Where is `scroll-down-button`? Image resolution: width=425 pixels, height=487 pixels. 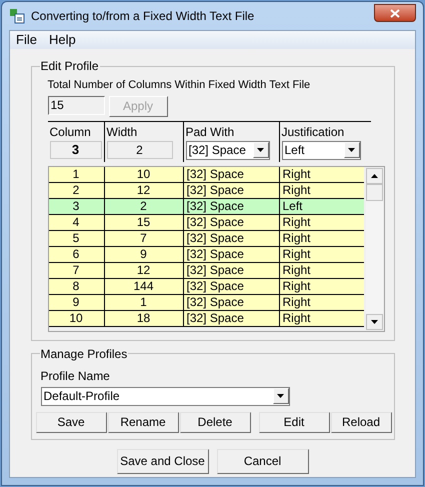
scroll-down-button is located at coordinates (374, 322).